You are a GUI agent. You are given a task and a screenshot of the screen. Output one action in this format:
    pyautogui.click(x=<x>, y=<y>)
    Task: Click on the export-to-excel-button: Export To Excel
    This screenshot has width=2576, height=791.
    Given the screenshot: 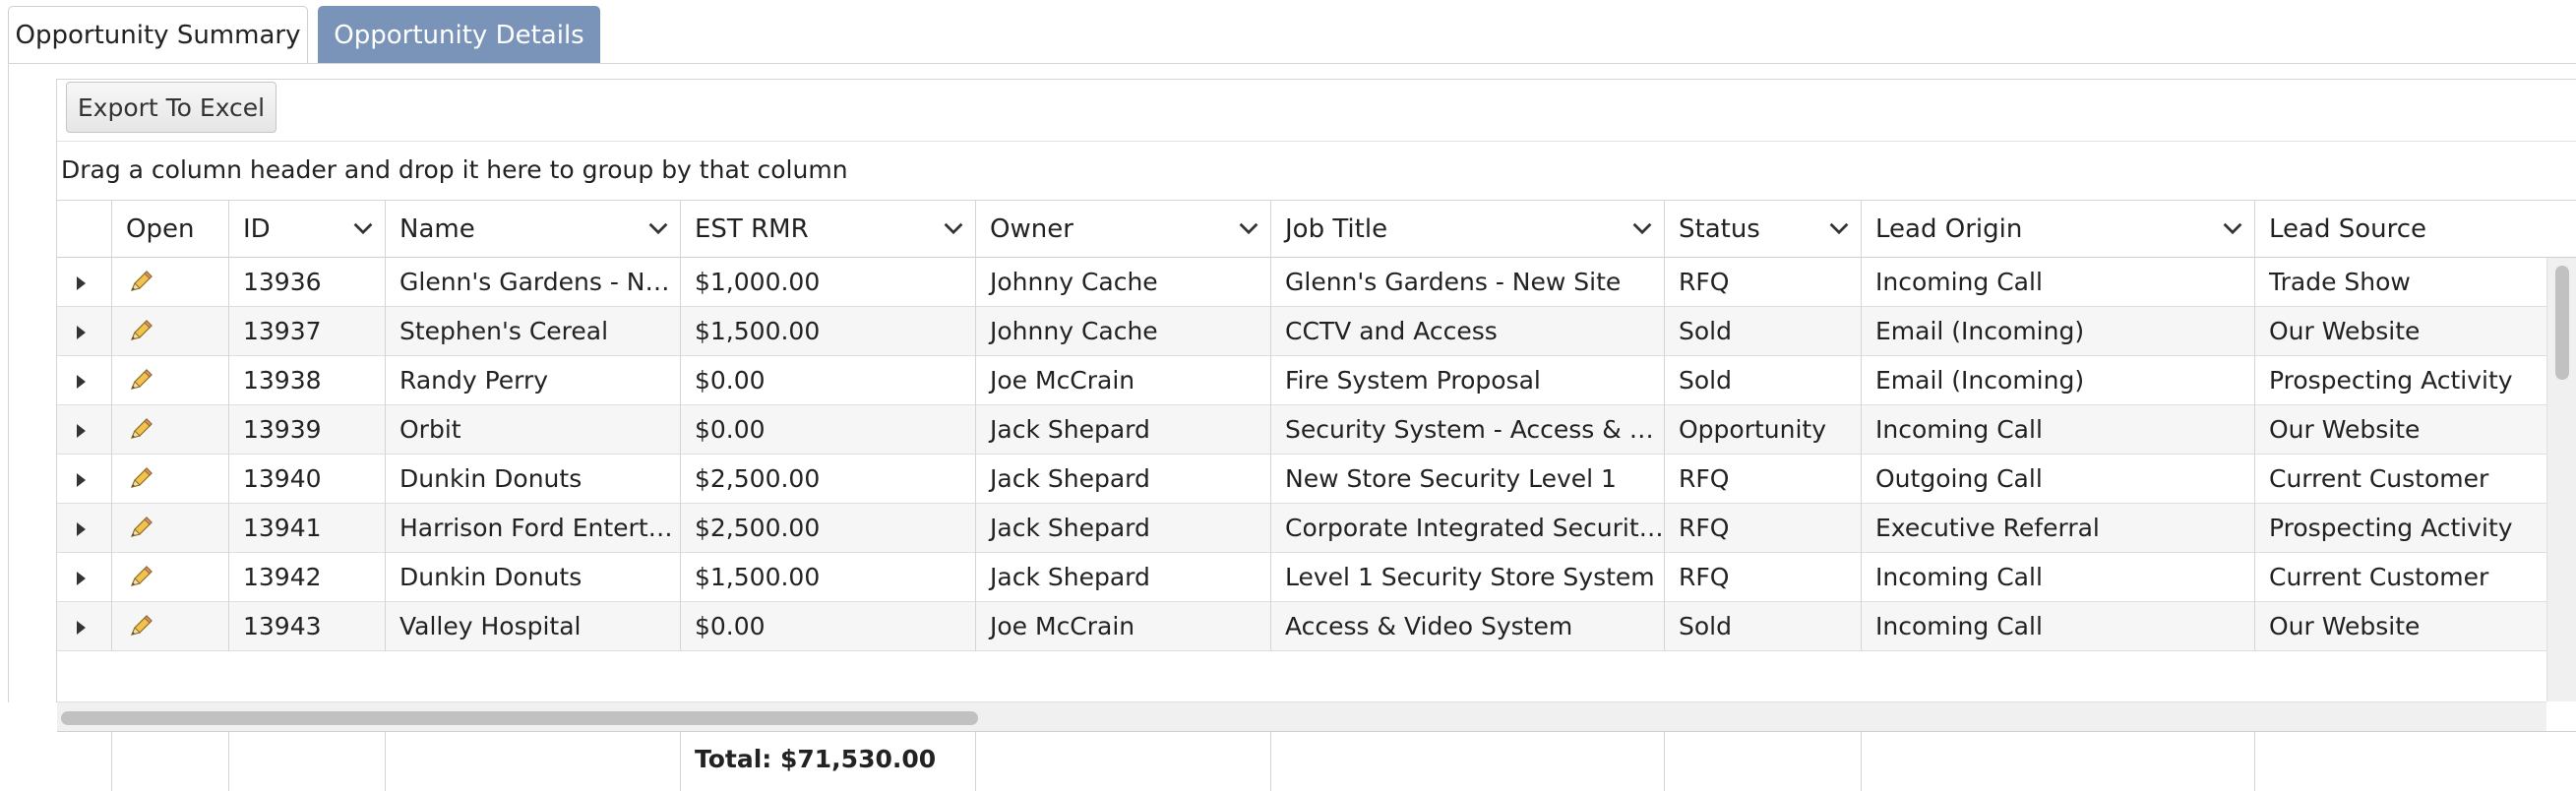 What is the action you would take?
    pyautogui.click(x=171, y=108)
    